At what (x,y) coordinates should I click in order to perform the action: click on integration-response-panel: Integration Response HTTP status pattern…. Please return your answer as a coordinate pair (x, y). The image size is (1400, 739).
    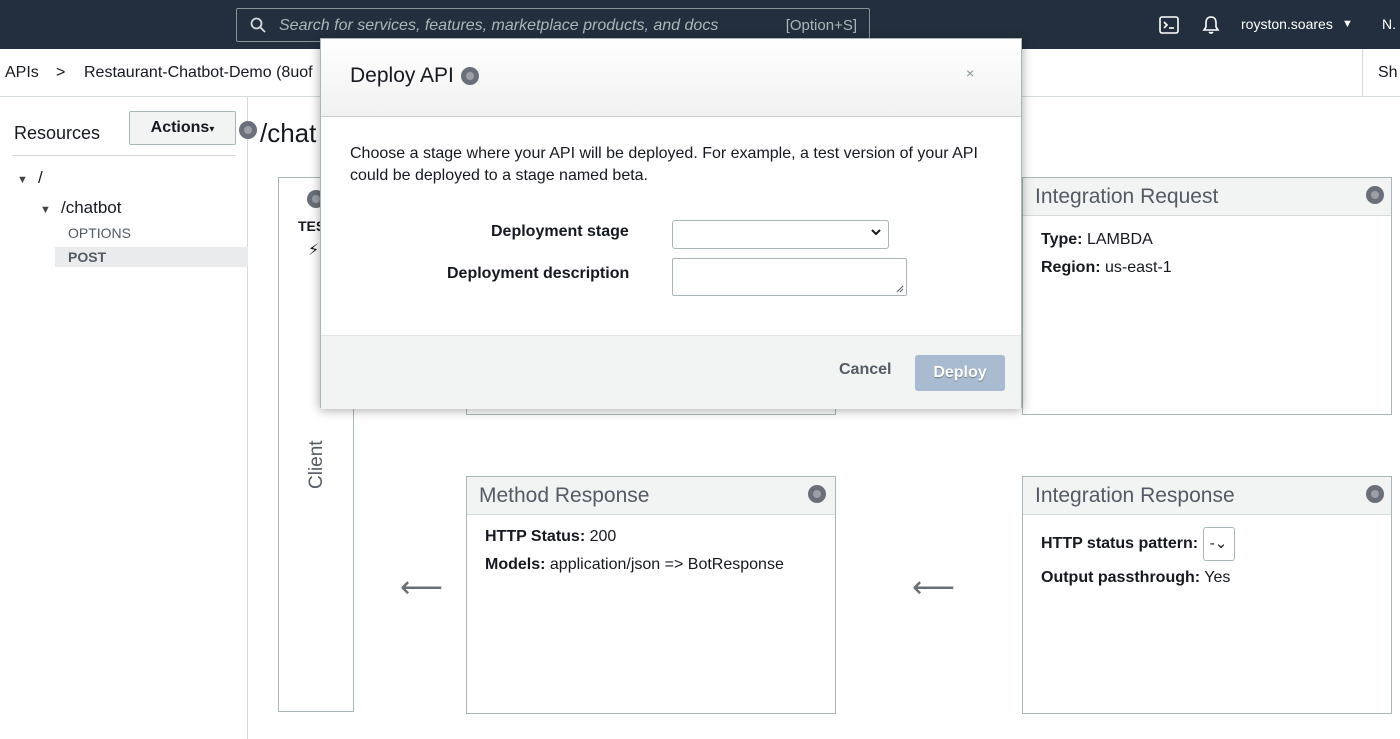
    Looking at the image, I should click on (1207, 595).